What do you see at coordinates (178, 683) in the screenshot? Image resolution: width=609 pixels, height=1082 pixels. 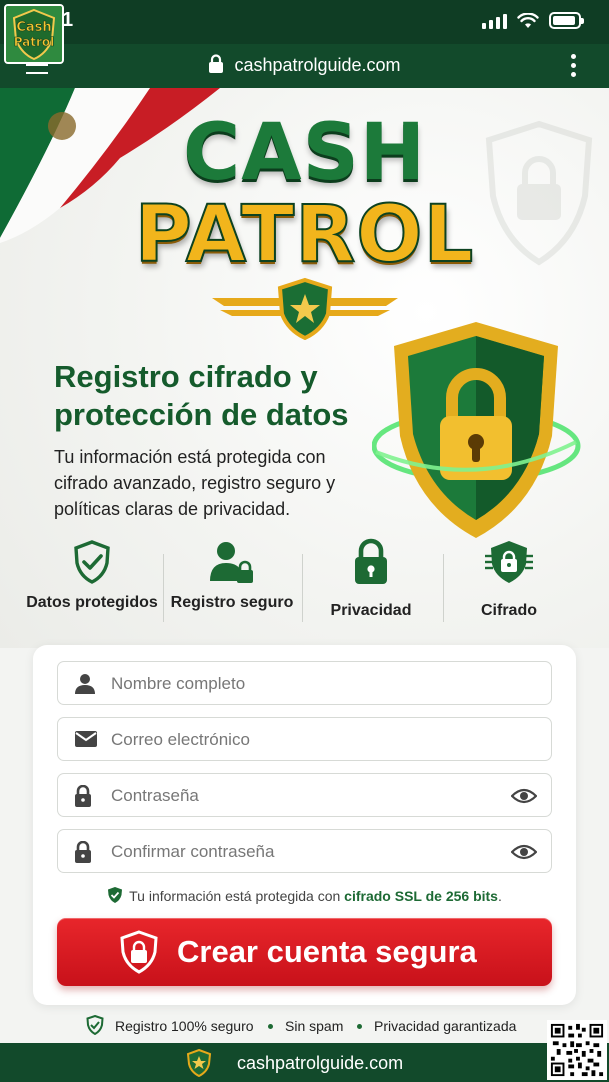 I see `full-name-placeholder: Nombre completo` at bounding box center [178, 683].